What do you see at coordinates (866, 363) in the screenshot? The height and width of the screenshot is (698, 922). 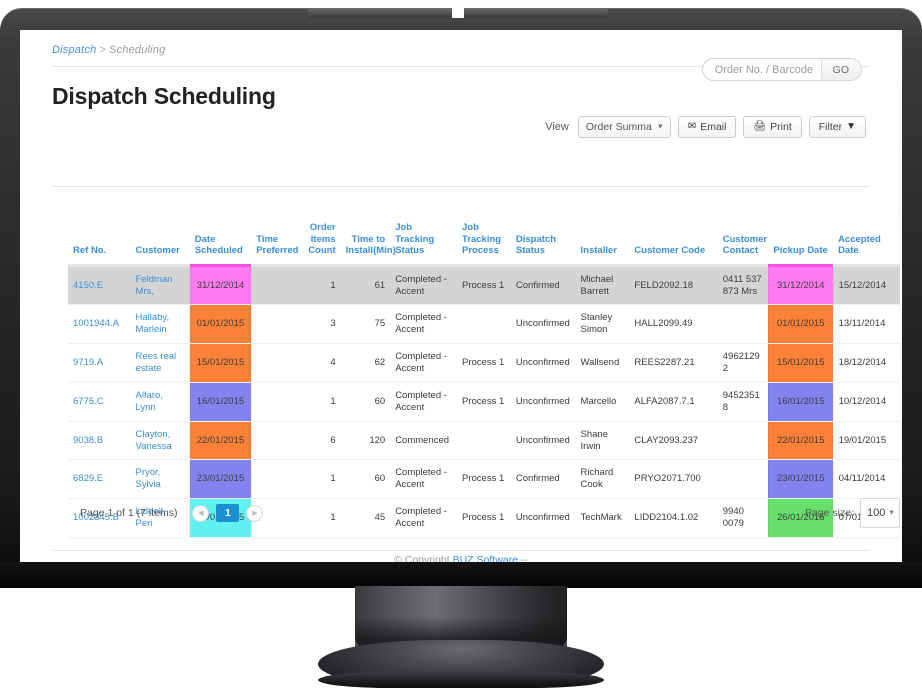 I see `cell-accepted_date: 18/12/2014` at bounding box center [866, 363].